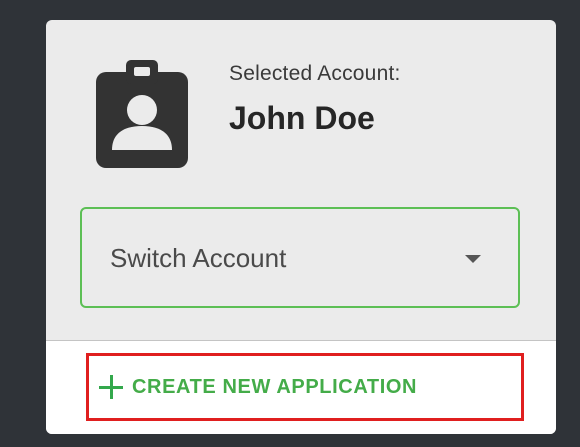 The height and width of the screenshot is (447, 580). I want to click on create-new-application-button: CREATE NEW APPLICATION, so click(305, 387).